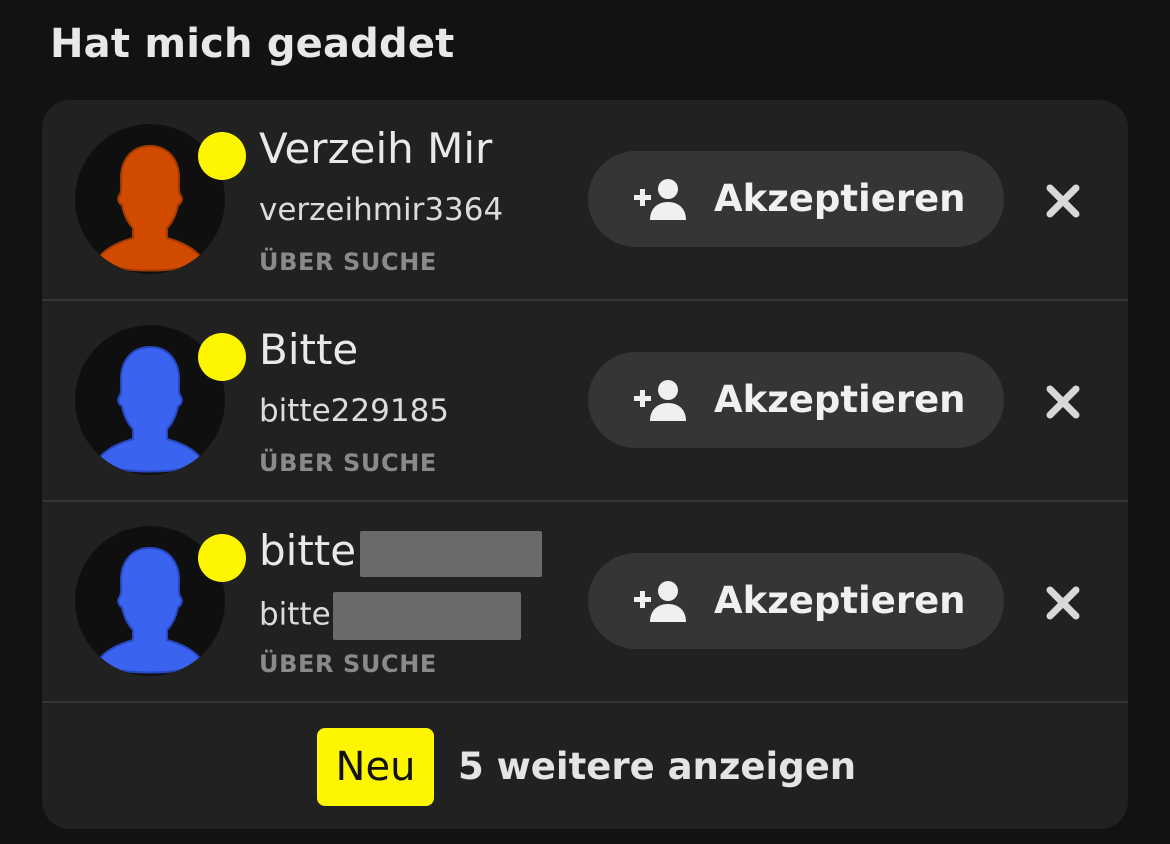 The width and height of the screenshot is (1170, 844). I want to click on username: bitte229185, so click(354, 411).